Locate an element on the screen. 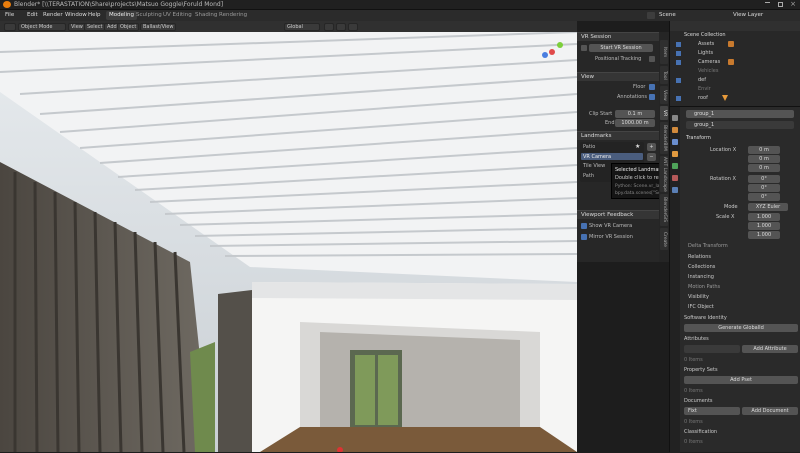 The width and height of the screenshot is (800, 453). menu-select: Select is located at coordinates (95, 27).